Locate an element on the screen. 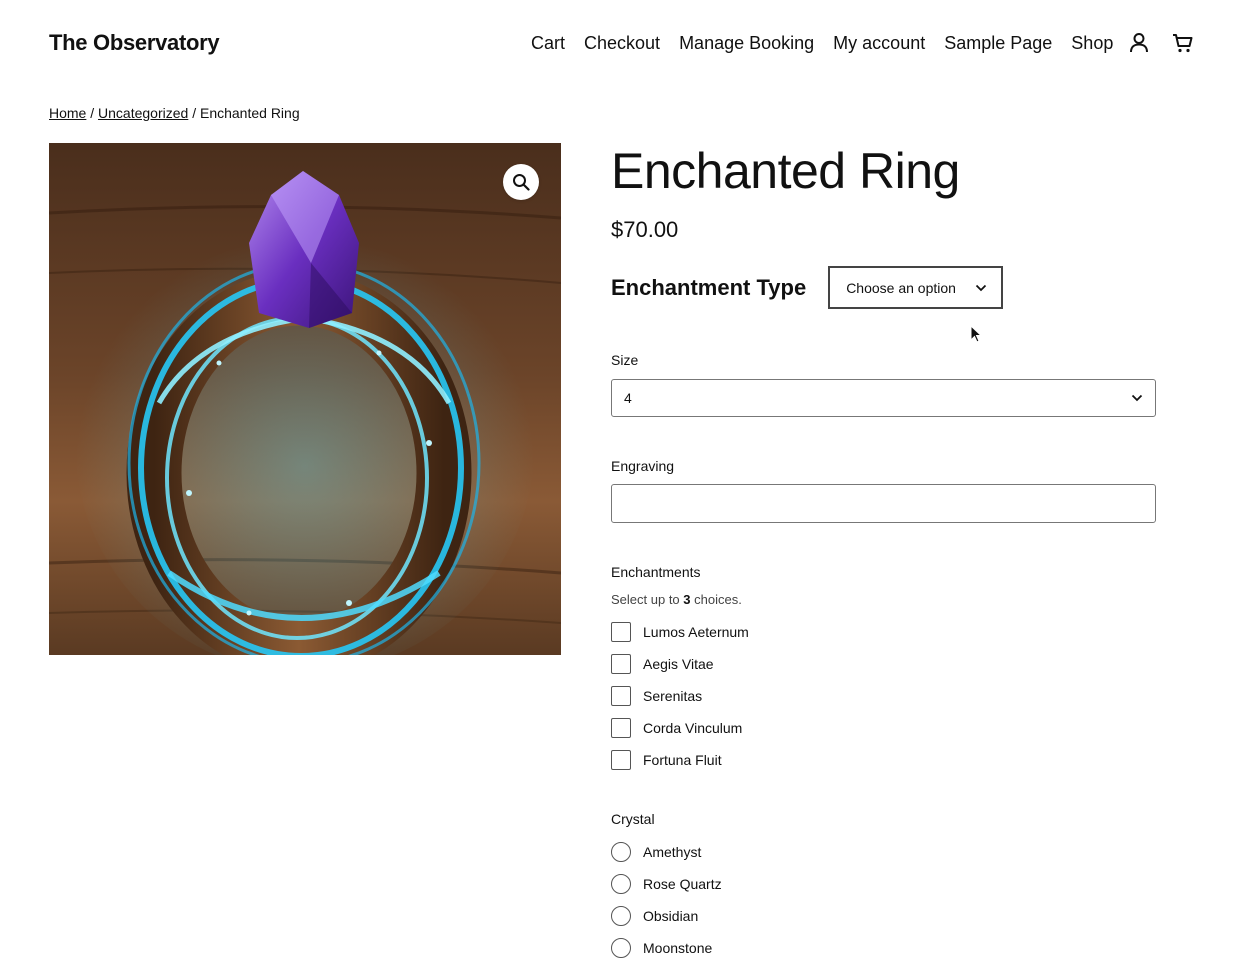 The height and width of the screenshot is (975, 1253). crystal-label: Crystal is located at coordinates (633, 819).